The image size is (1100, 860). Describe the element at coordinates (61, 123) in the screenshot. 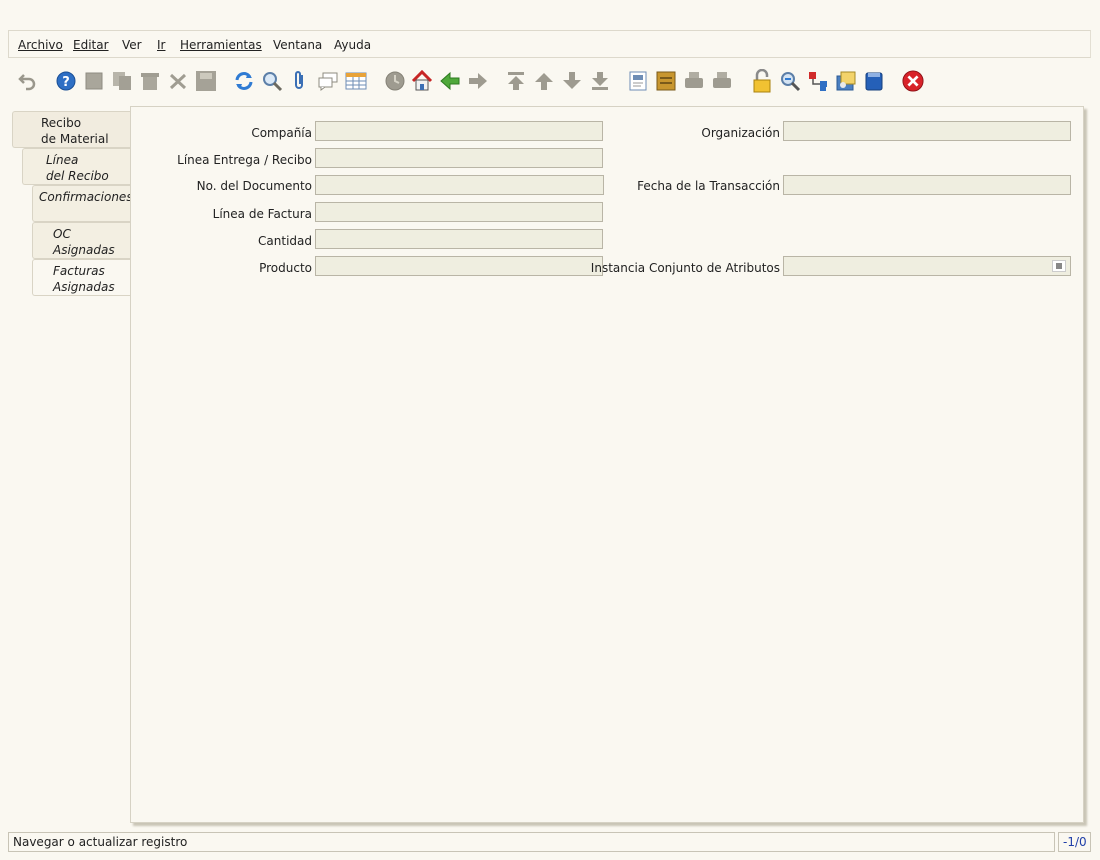

I see `tab-recibo-de-material-line1: Recibo` at that location.